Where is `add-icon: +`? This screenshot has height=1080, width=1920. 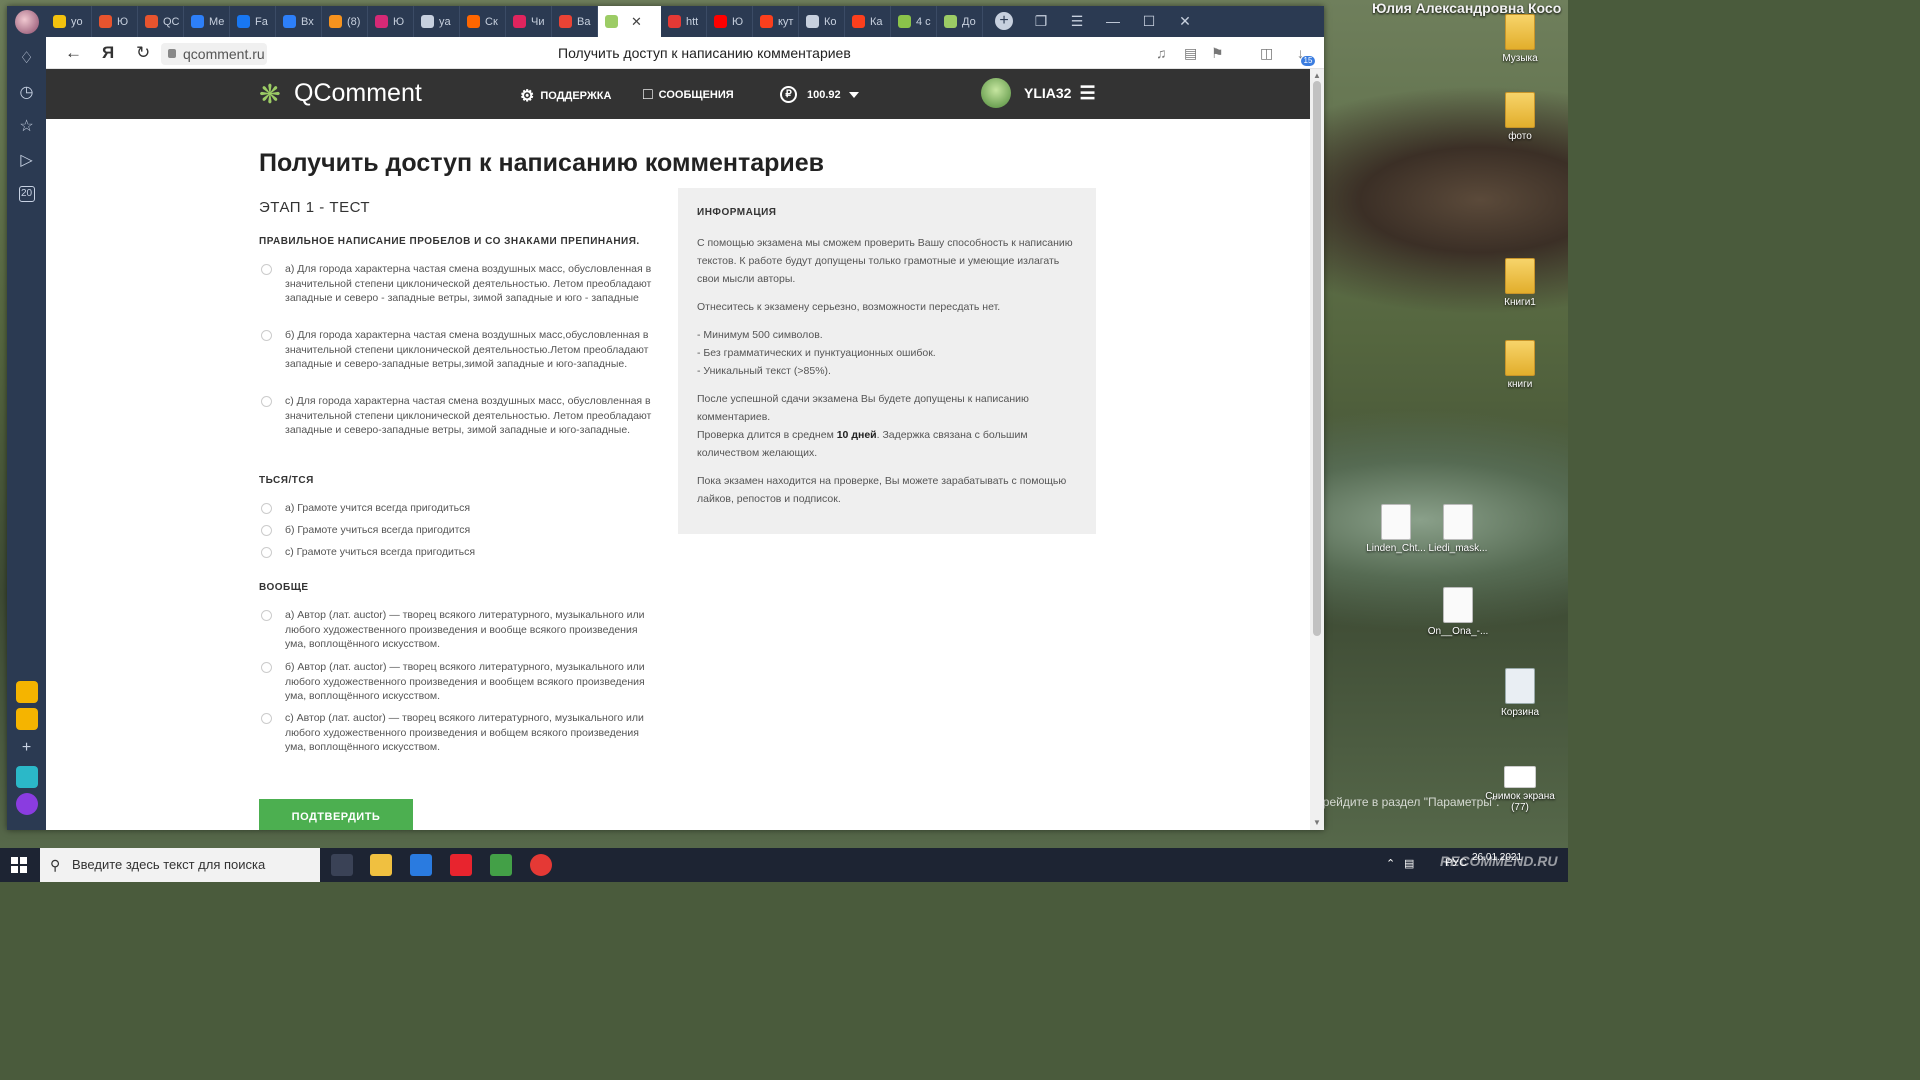 add-icon: + is located at coordinates (27, 748).